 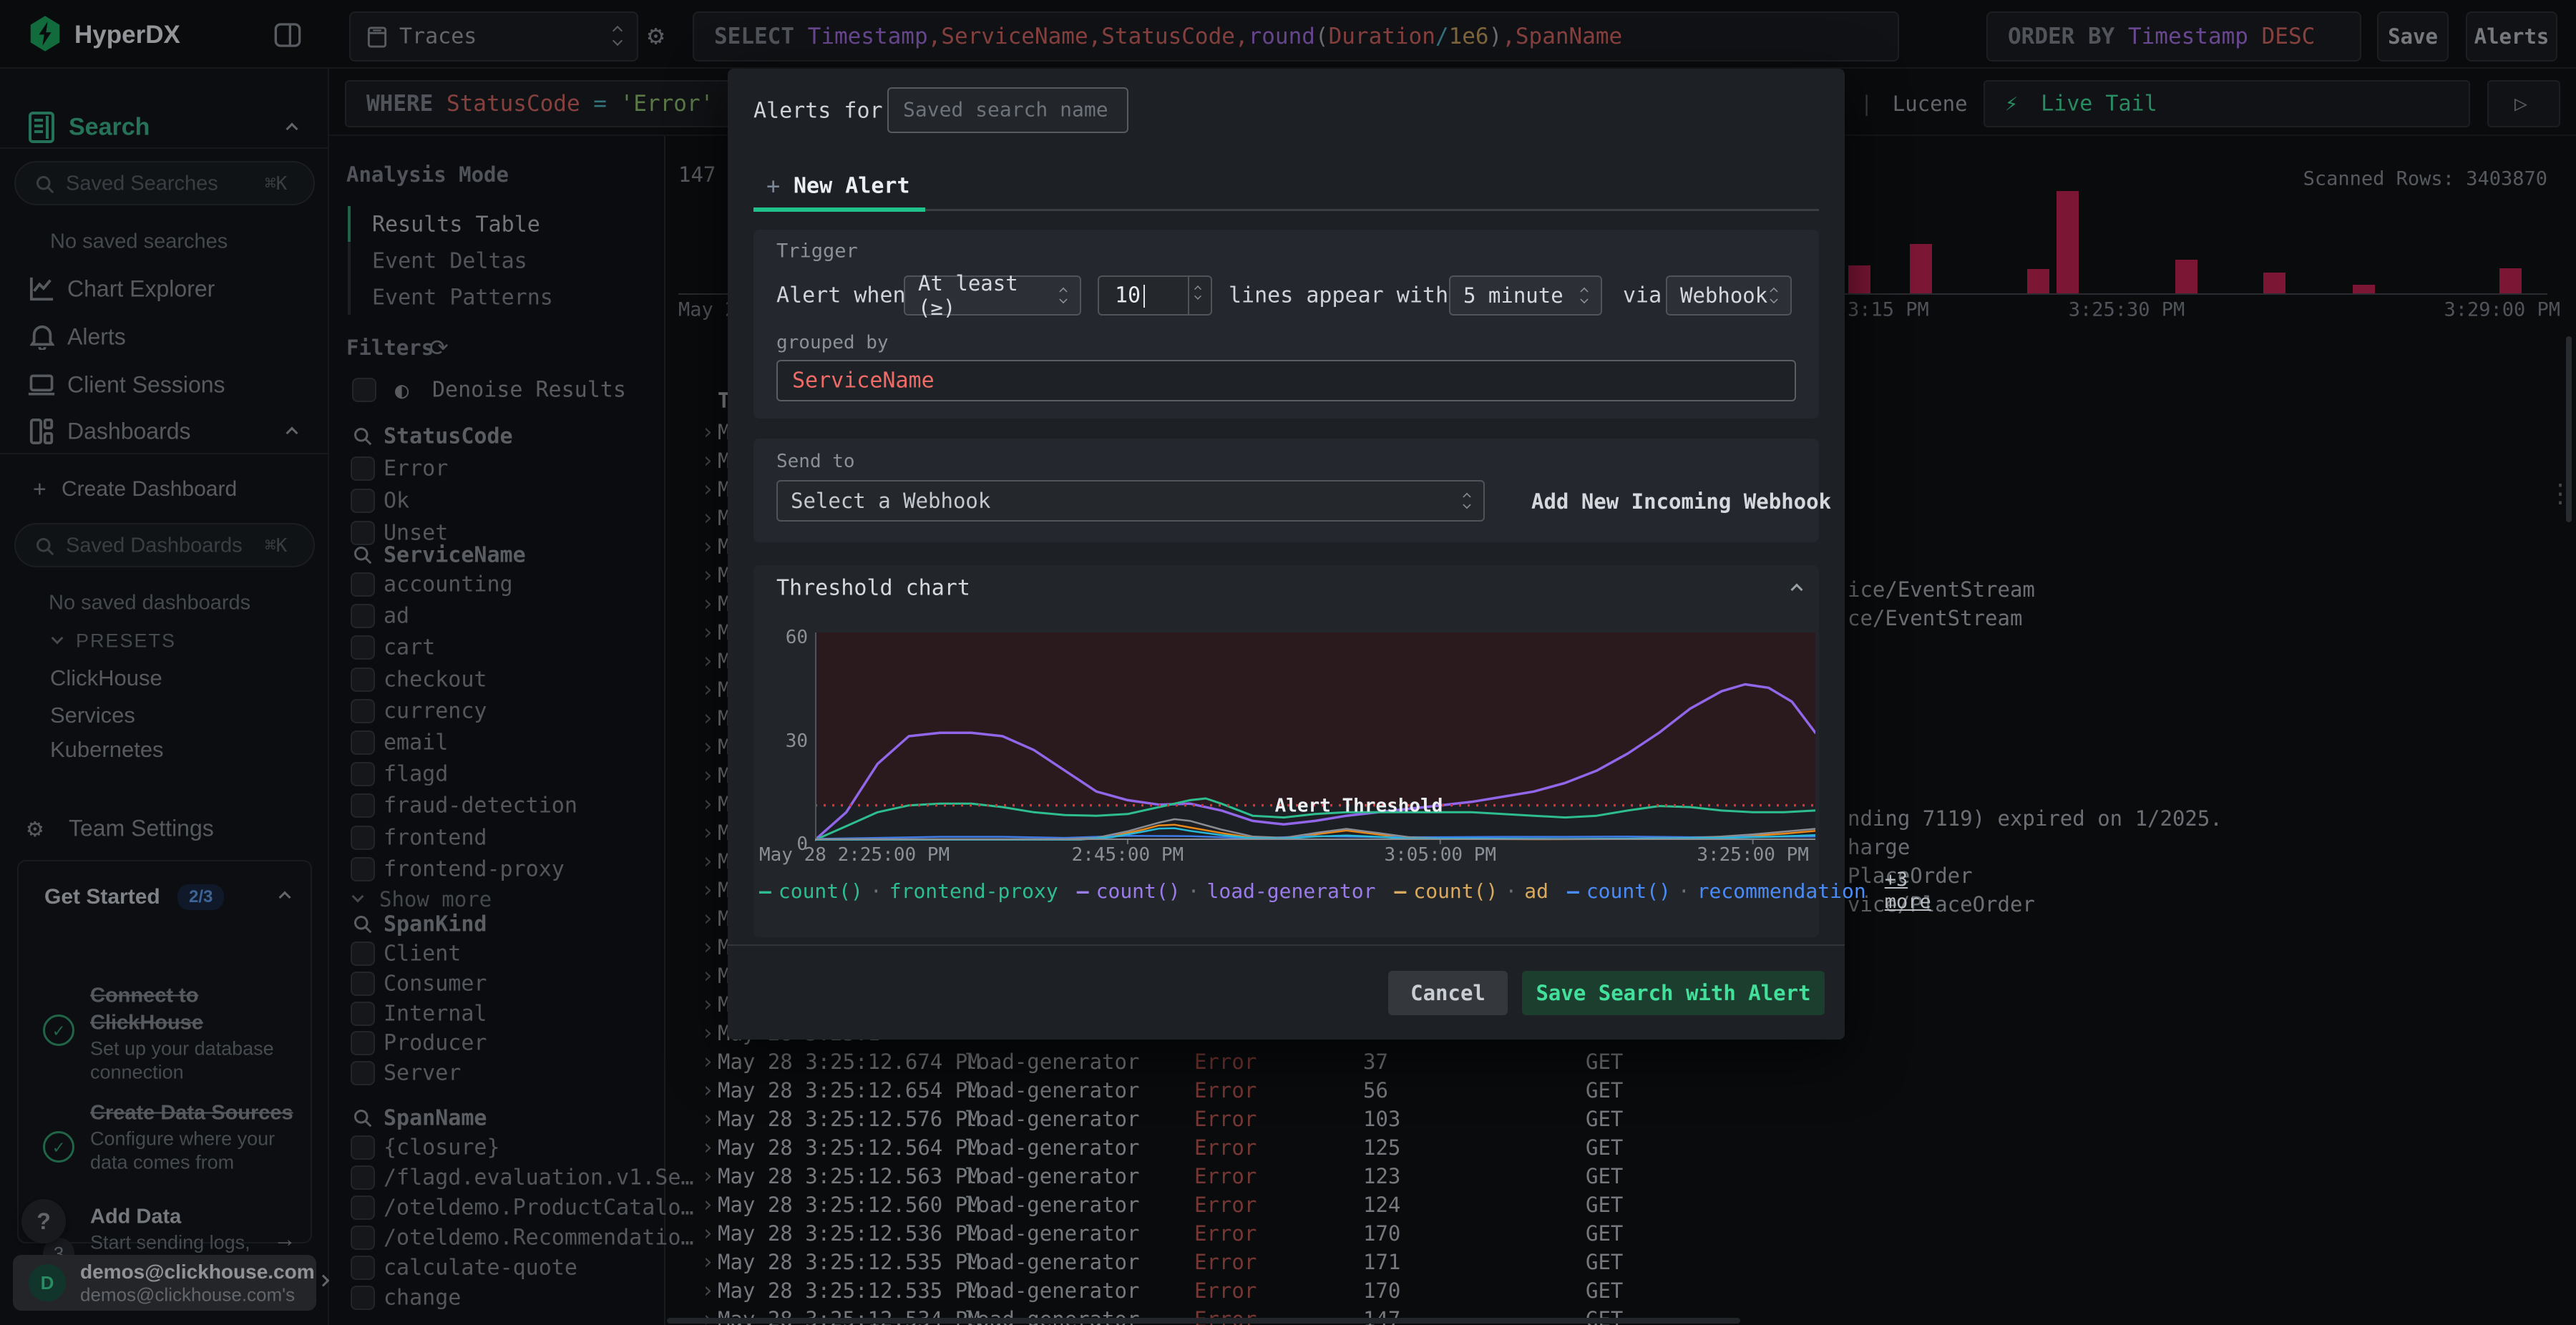 I want to click on legend-series-name: recommendation, so click(x=1781, y=891).